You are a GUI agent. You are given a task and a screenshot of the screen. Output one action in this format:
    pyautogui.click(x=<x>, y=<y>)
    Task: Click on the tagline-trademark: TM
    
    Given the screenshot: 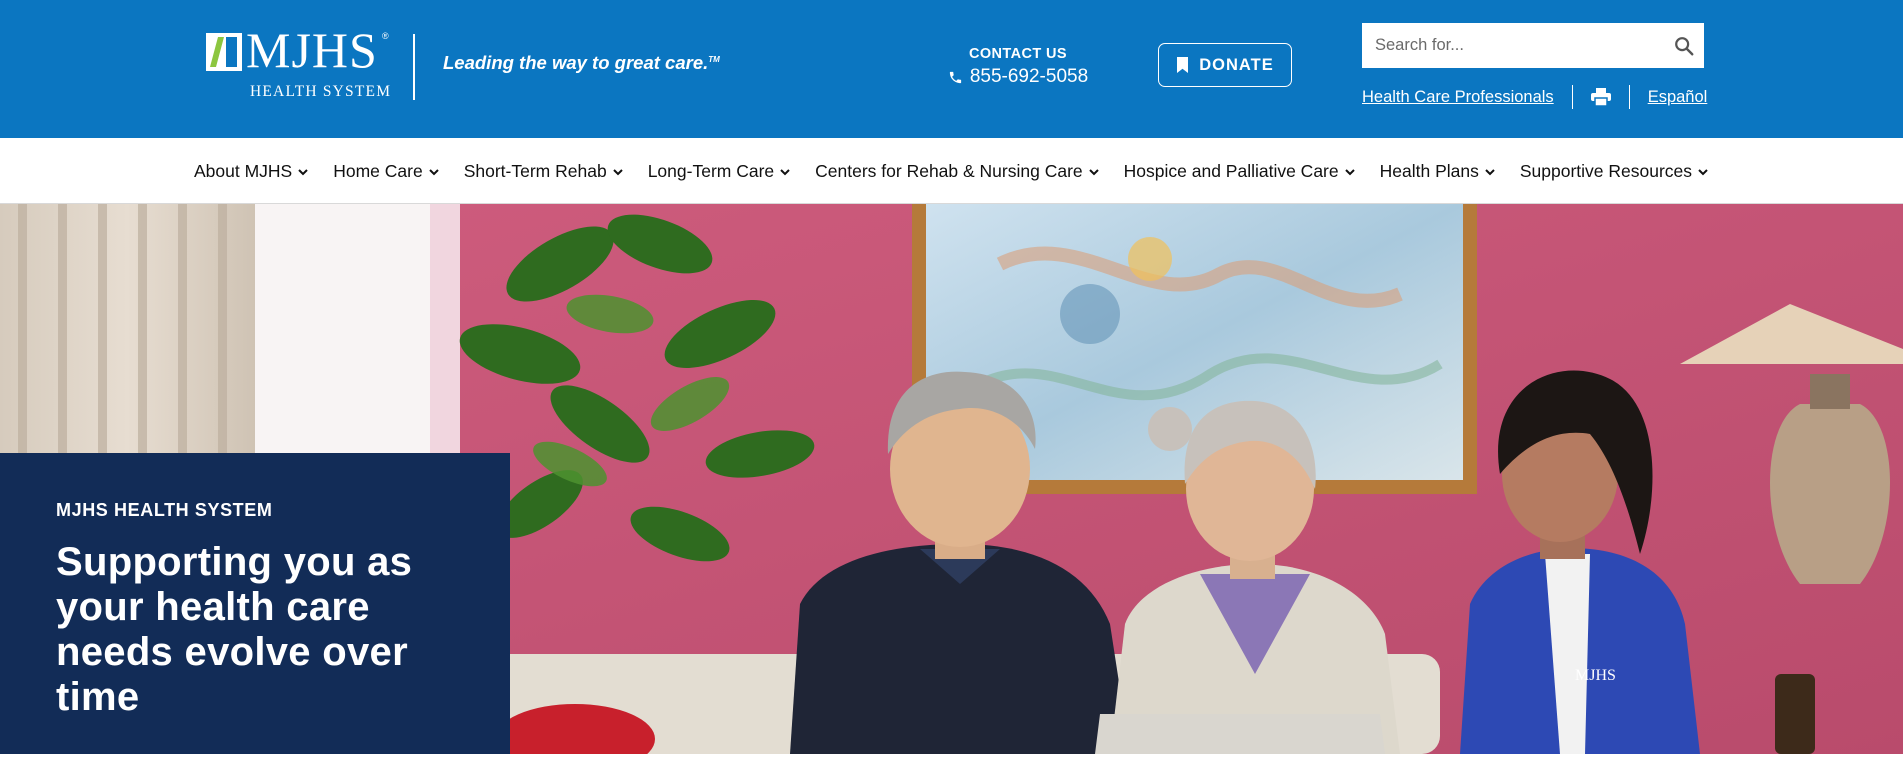 What is the action you would take?
    pyautogui.click(x=714, y=59)
    